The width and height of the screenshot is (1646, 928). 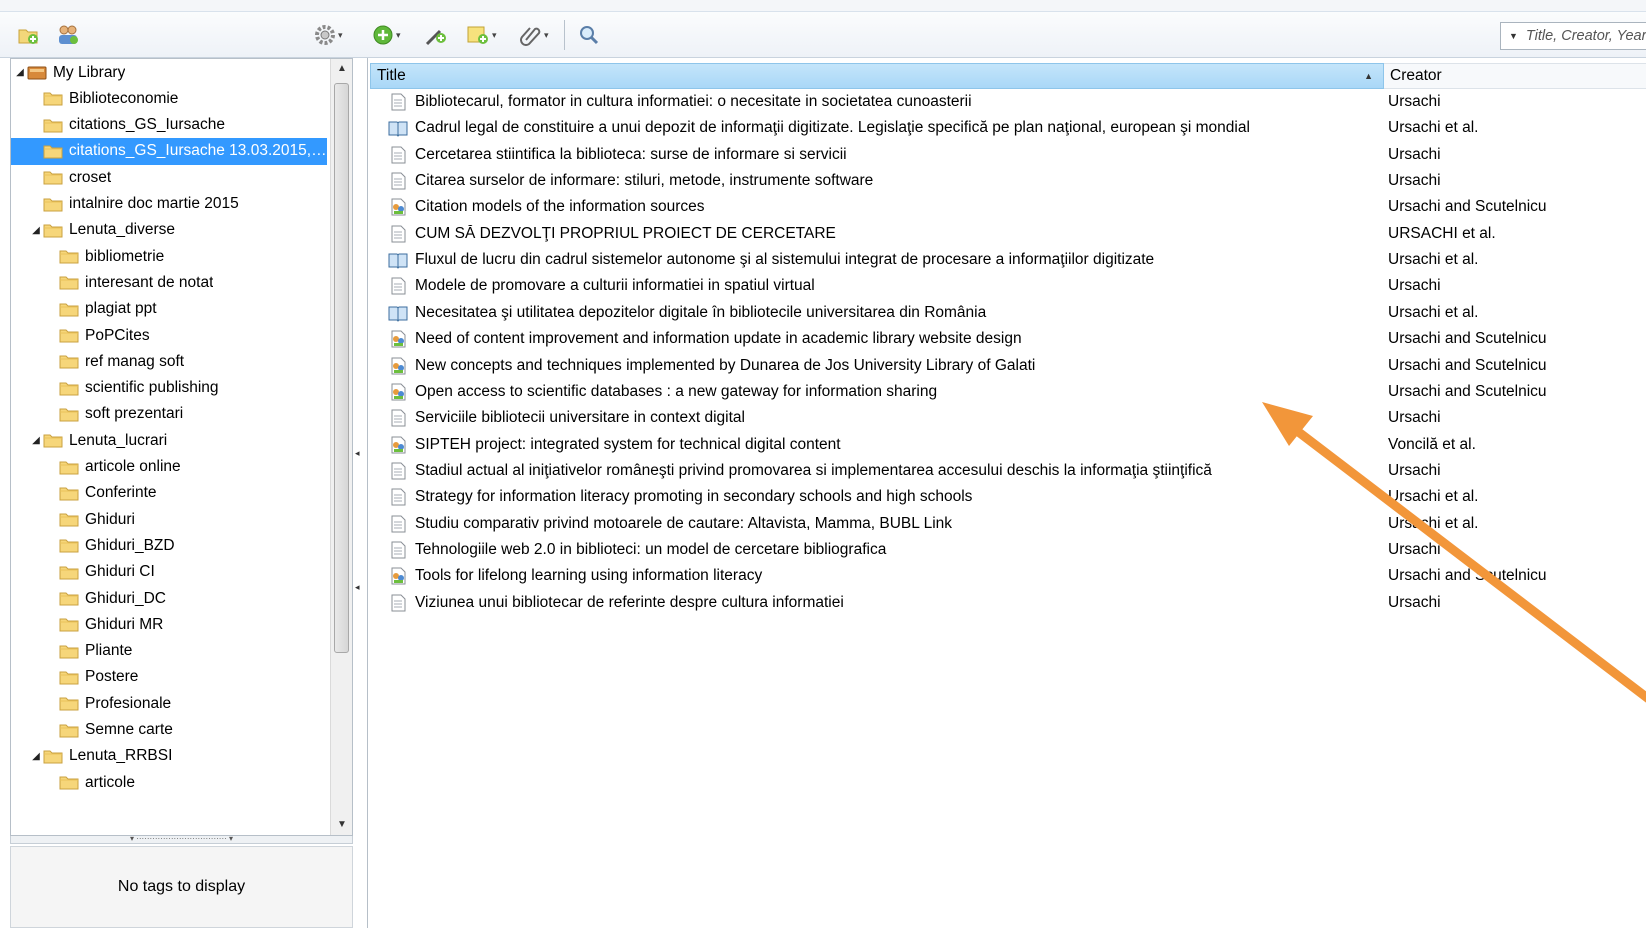 What do you see at coordinates (169, 519) in the screenshot?
I see `collection-item: Ghiduri` at bounding box center [169, 519].